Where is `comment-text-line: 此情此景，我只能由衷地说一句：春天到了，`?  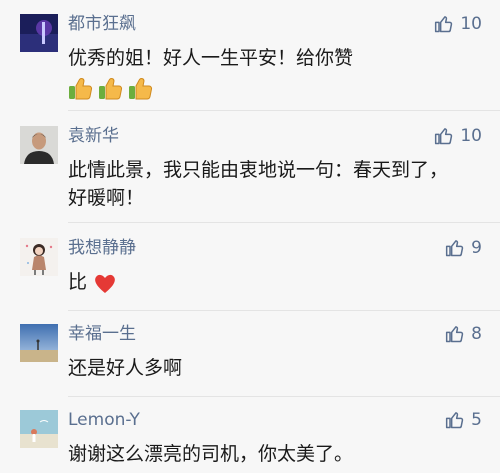
comment-text-line: 此情此景，我只能由衷地说一句：春天到了， is located at coordinates (258, 170).